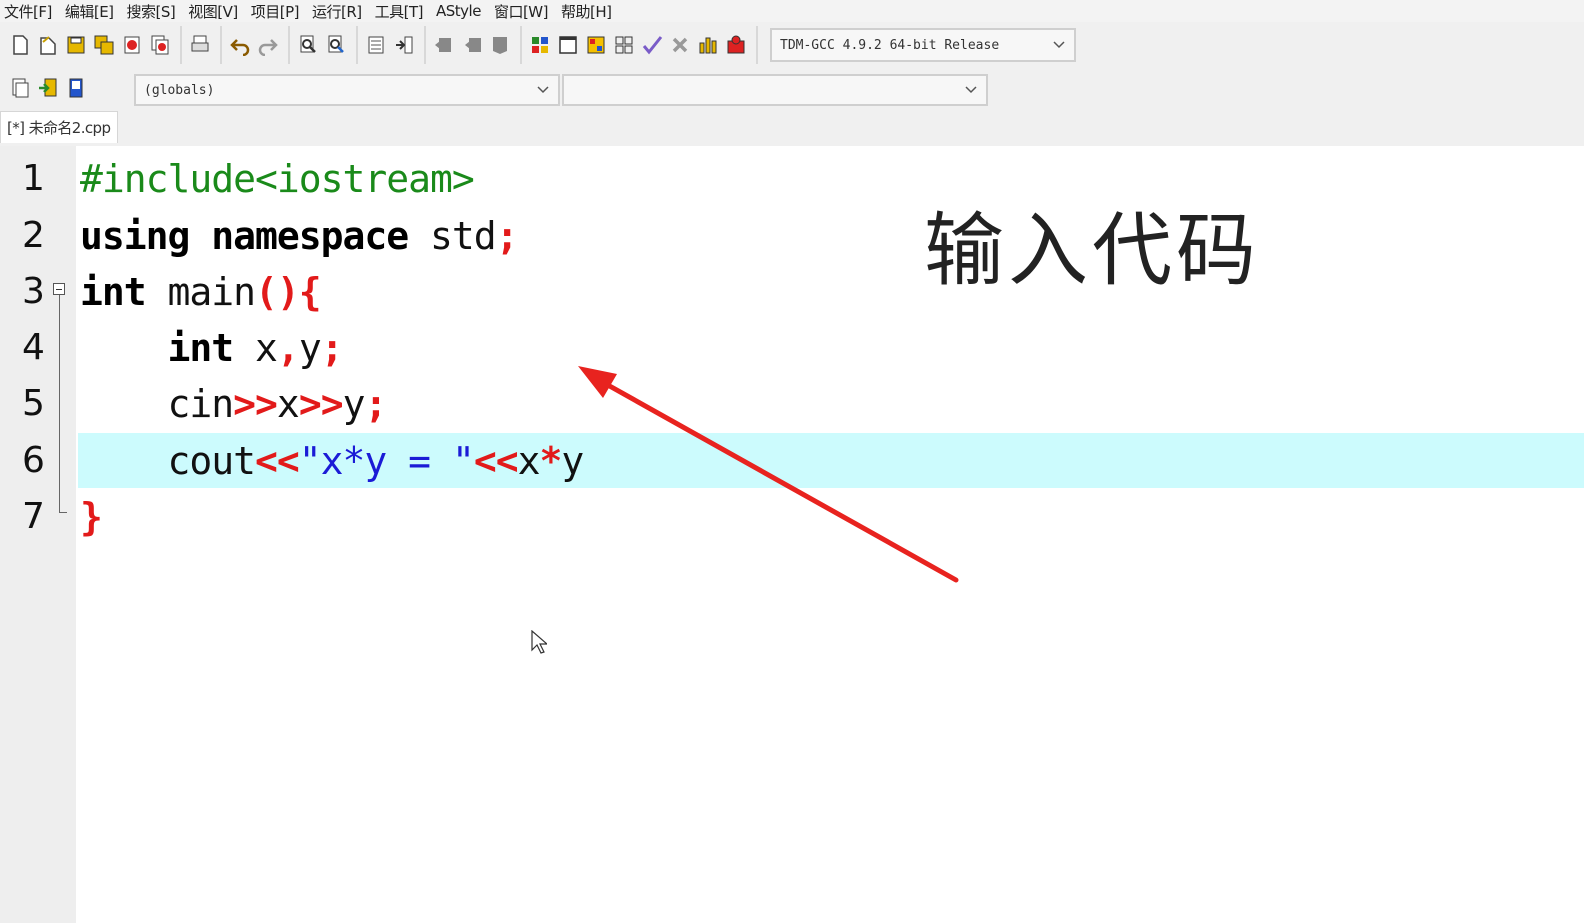 The height and width of the screenshot is (923, 1584). I want to click on menu-tools: 工具[T], so click(401, 11).